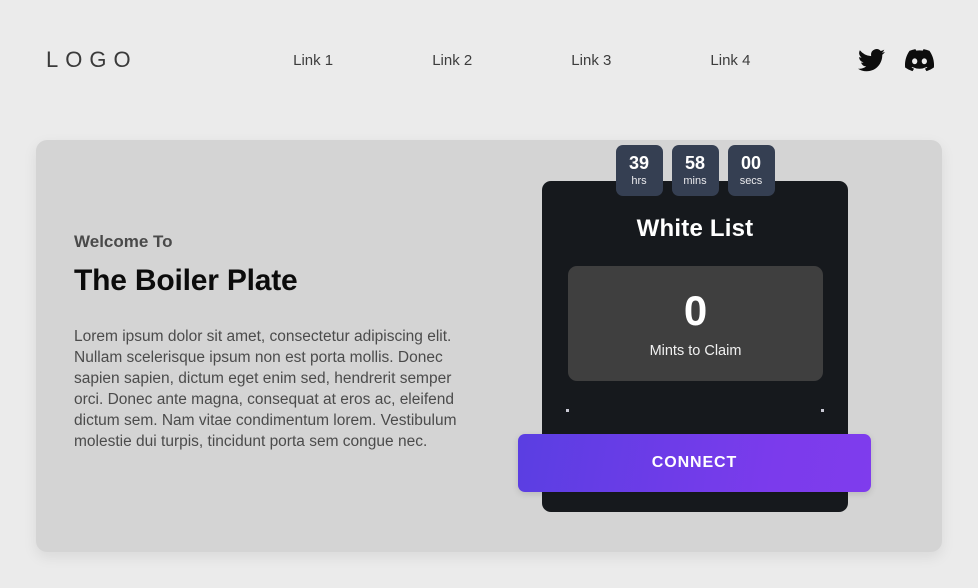 The width and height of the screenshot is (978, 588). I want to click on page-title: The Boiler Plate, so click(186, 280).